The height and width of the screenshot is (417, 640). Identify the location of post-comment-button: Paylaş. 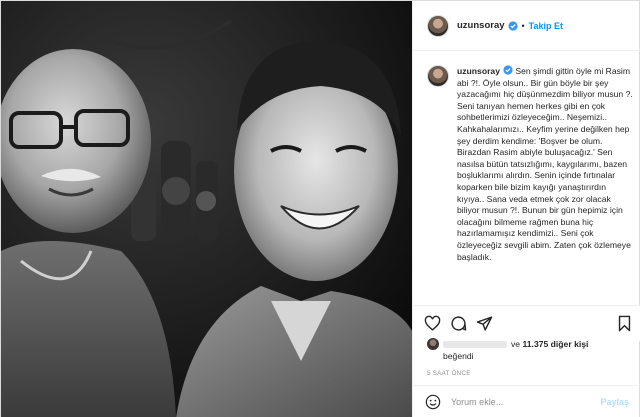
(614, 402).